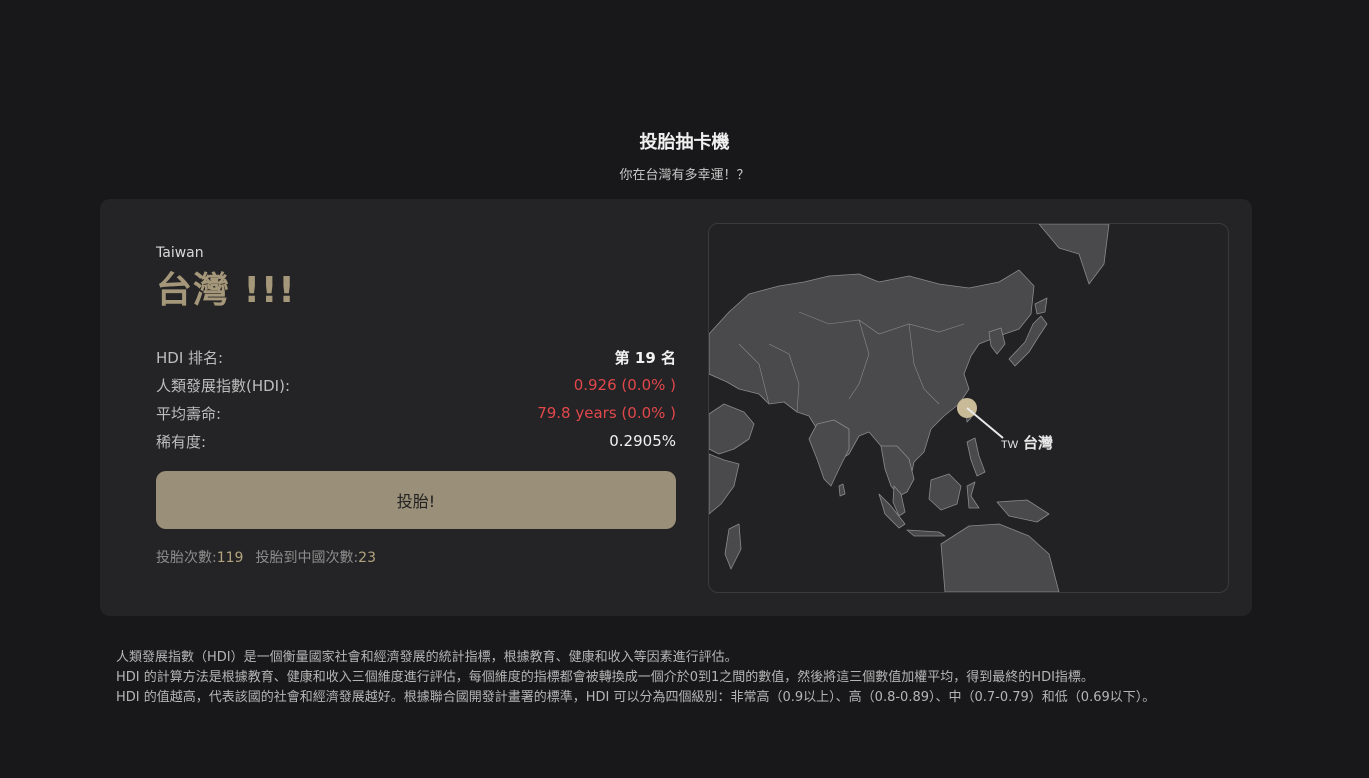  Describe the element at coordinates (186, 558) in the screenshot. I see `roll-count-label: 投胎次數:` at that location.